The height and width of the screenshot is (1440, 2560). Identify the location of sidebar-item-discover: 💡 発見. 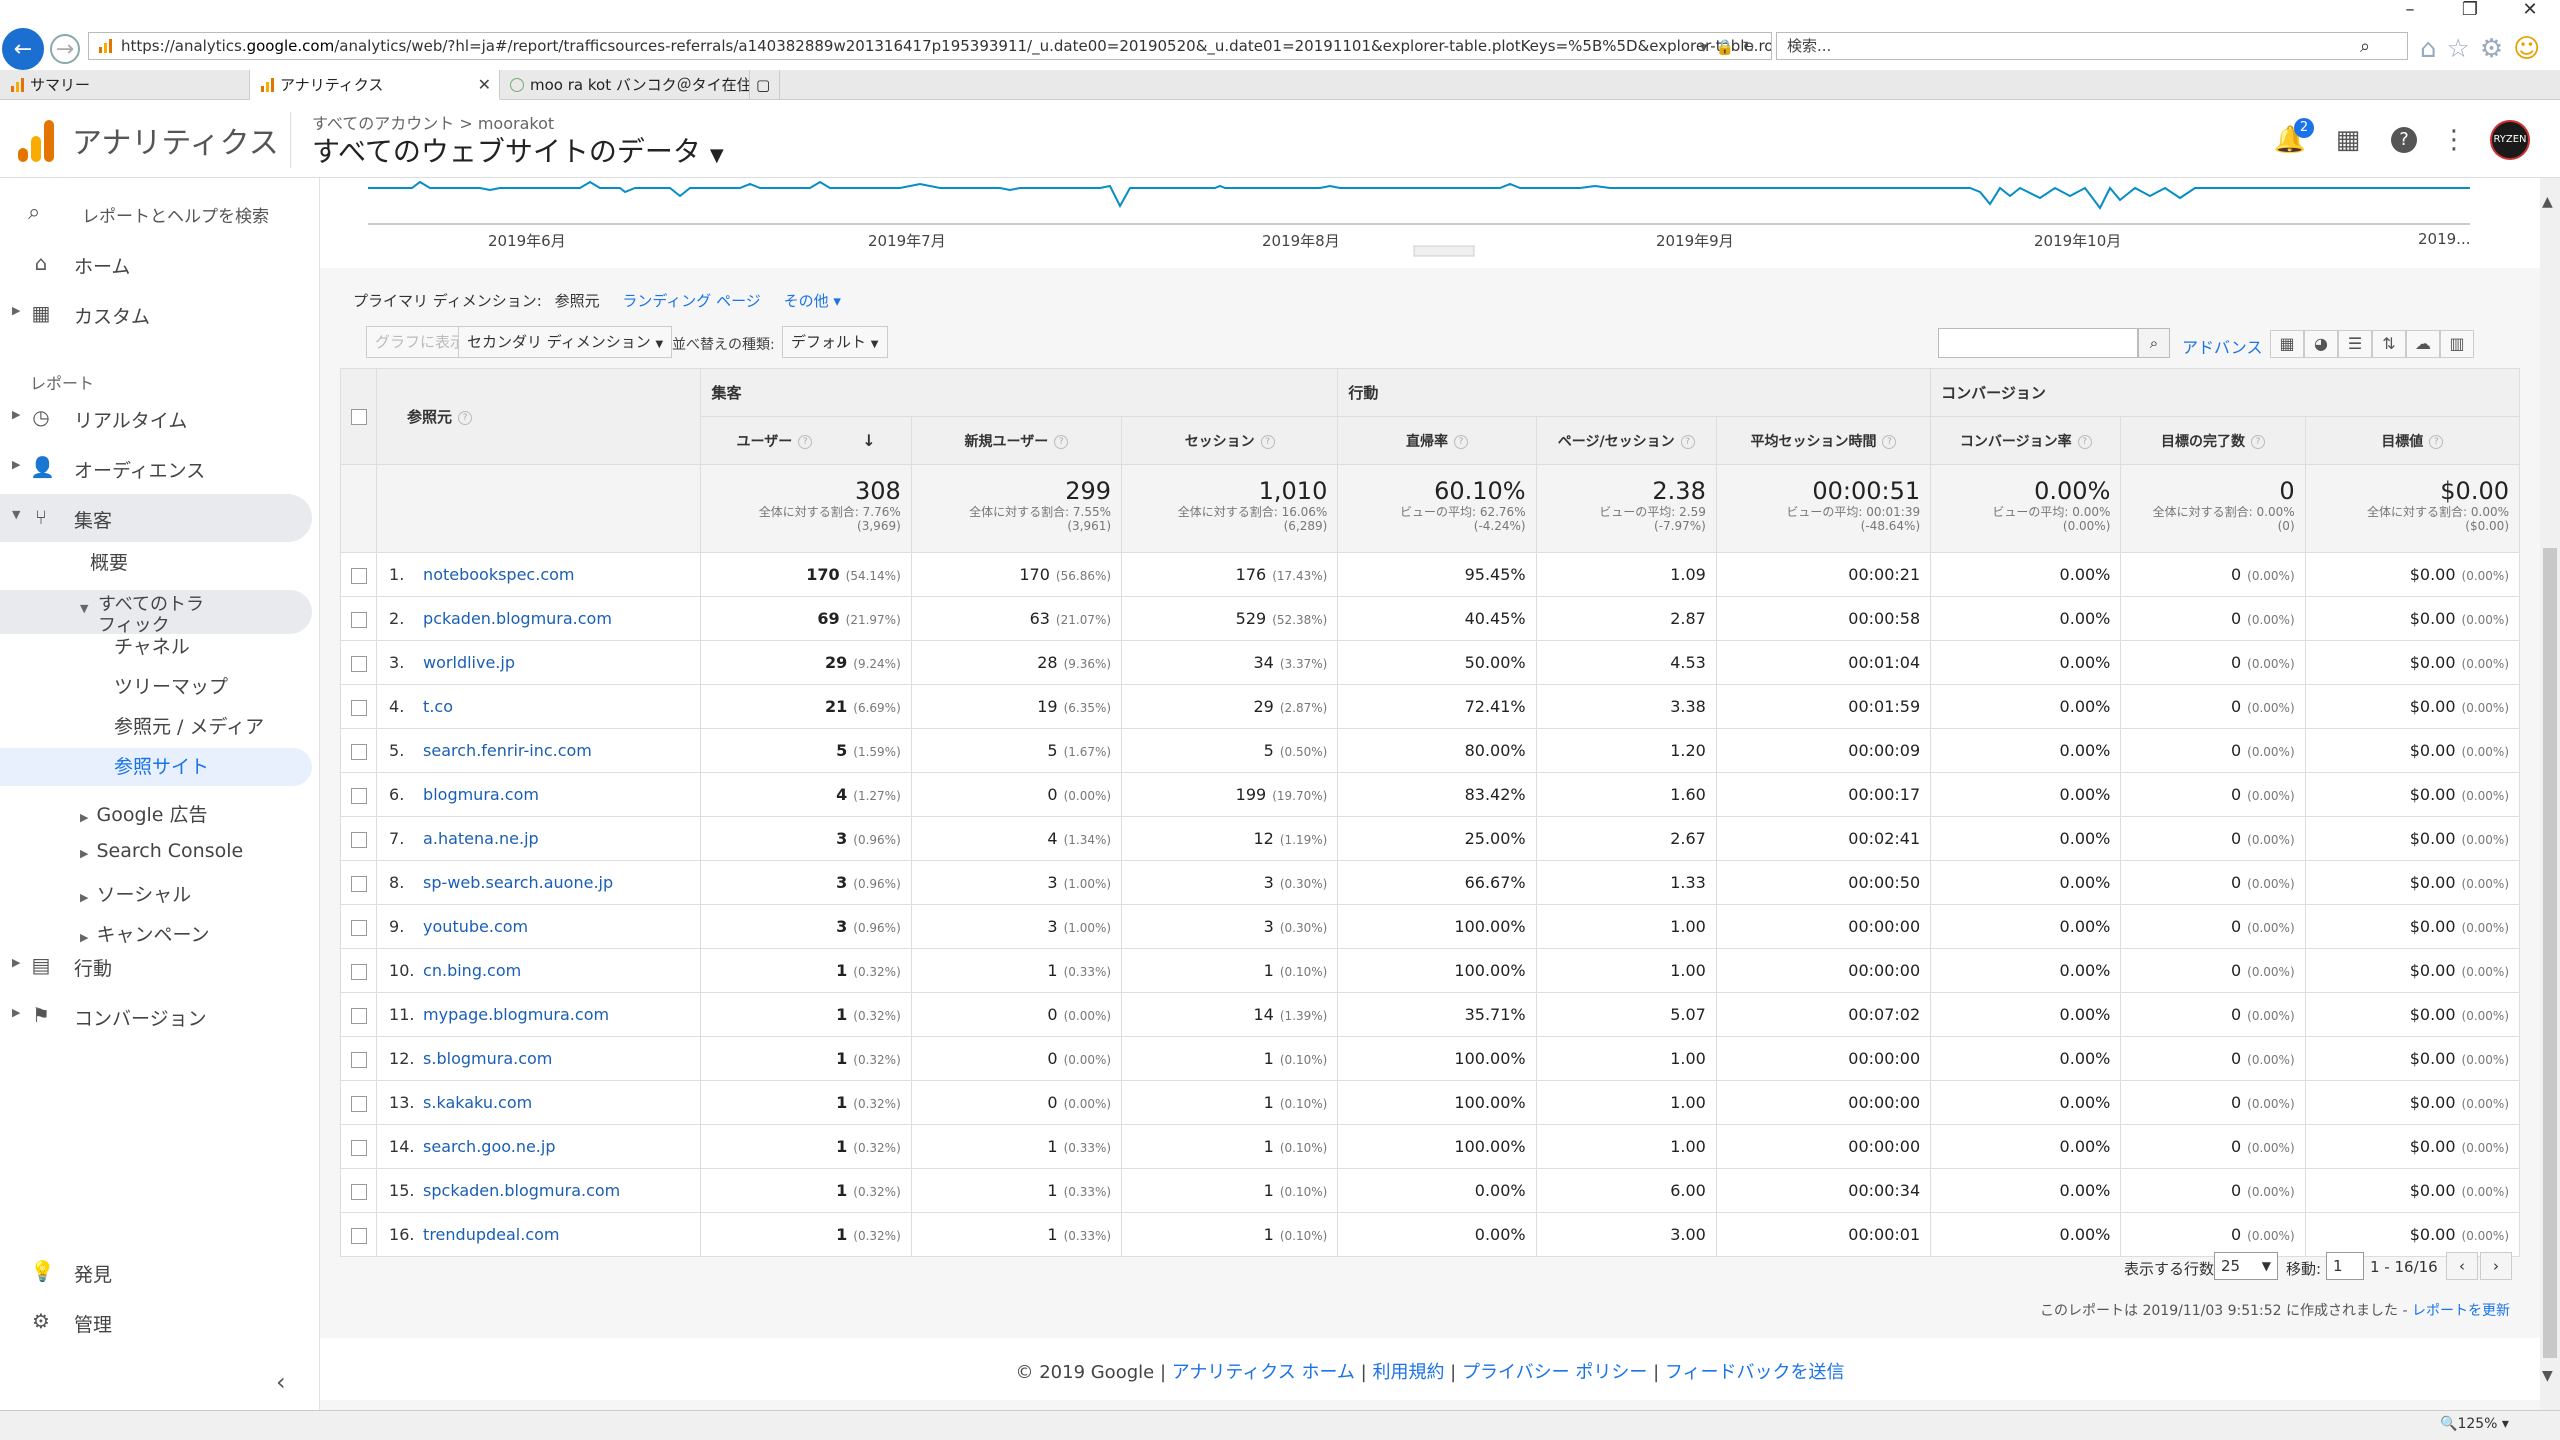
(156, 1272).